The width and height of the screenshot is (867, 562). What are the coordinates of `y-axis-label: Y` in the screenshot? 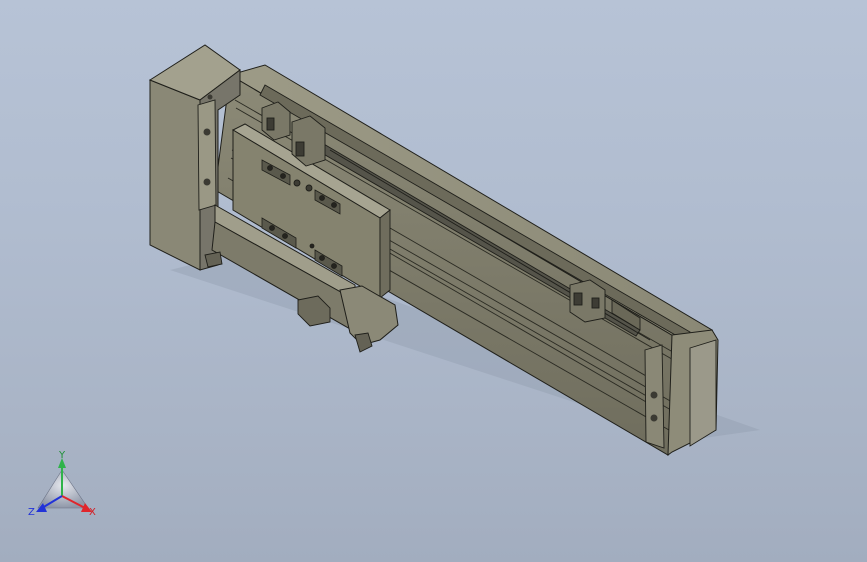 It's located at (62, 455).